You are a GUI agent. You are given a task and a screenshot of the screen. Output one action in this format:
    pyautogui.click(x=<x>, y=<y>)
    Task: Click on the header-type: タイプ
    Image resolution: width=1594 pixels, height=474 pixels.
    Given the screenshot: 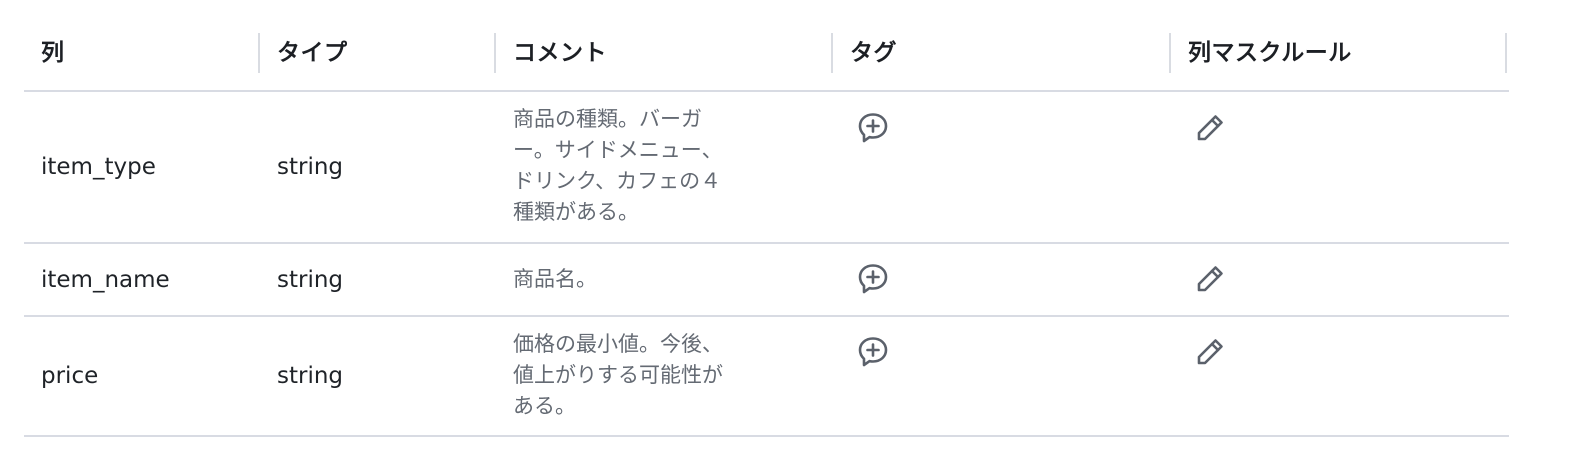 What is the action you would take?
    pyautogui.click(x=312, y=53)
    